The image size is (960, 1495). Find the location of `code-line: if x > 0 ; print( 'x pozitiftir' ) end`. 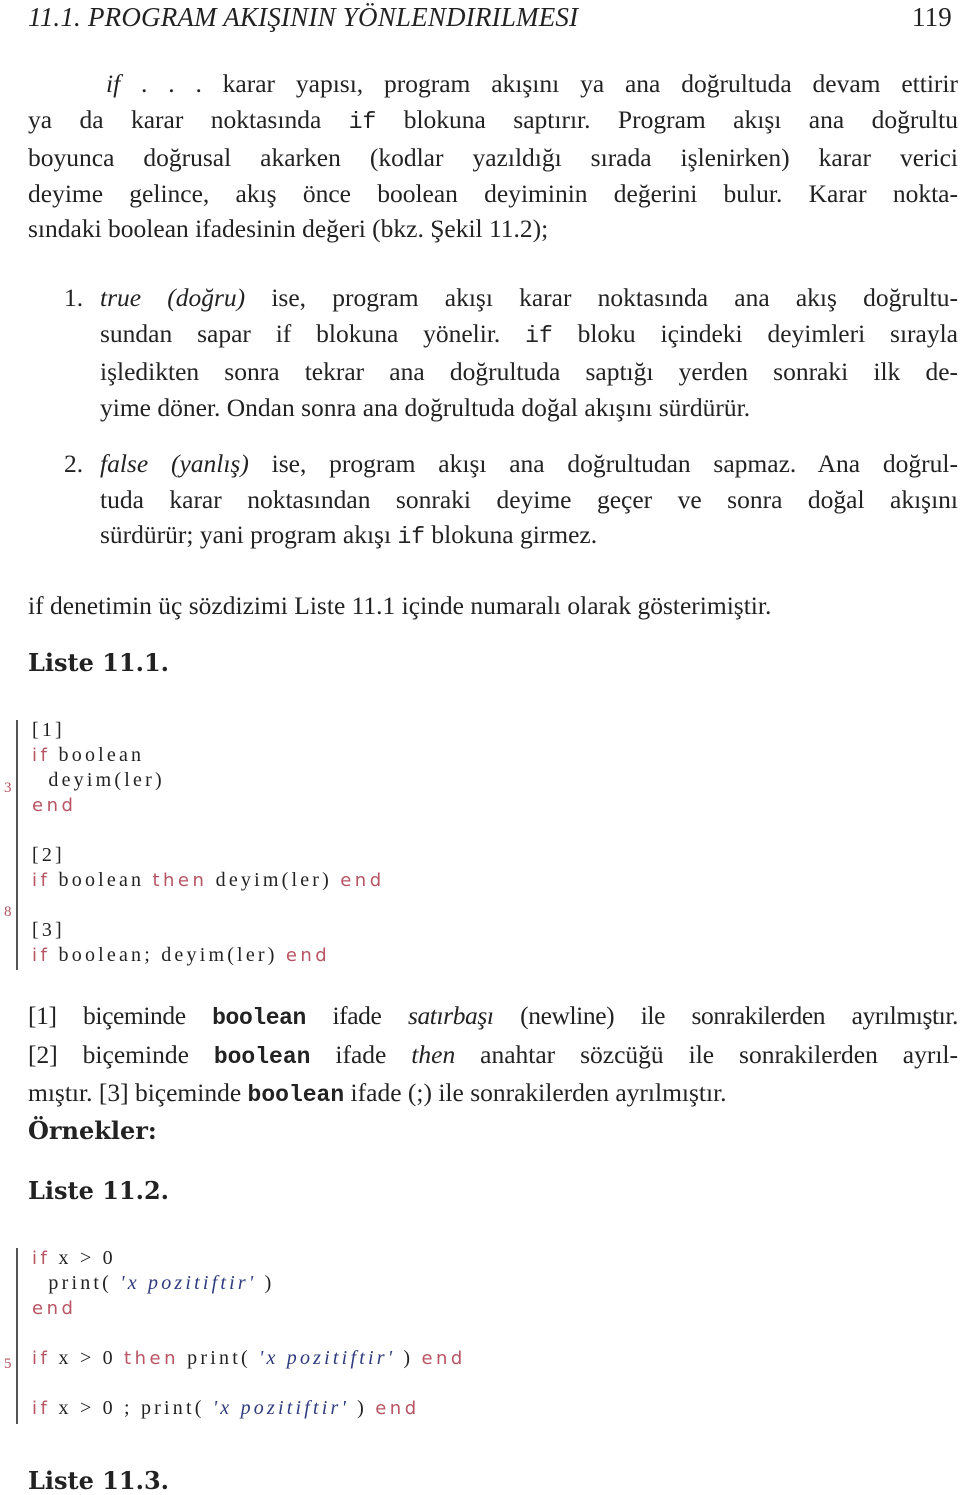

code-line: if x > 0 ; print( 'x pozitiftir' ) end is located at coordinates (226, 1408).